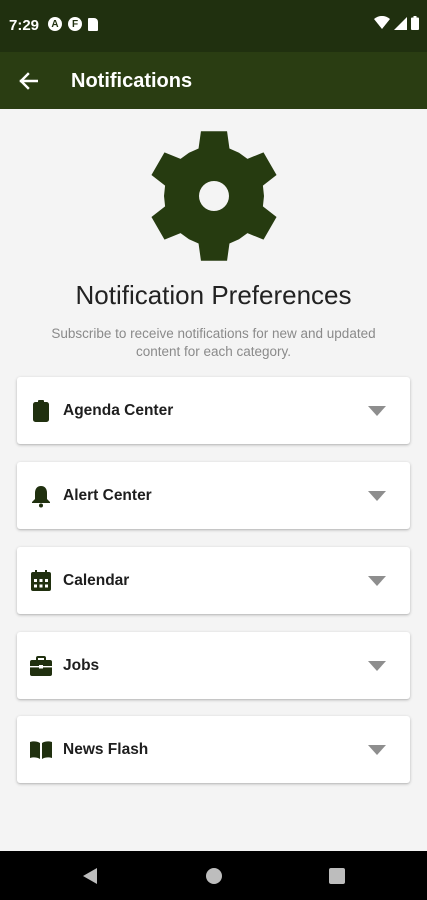 The height and width of the screenshot is (900, 427). I want to click on system-nav-bar, so click(213, 875).